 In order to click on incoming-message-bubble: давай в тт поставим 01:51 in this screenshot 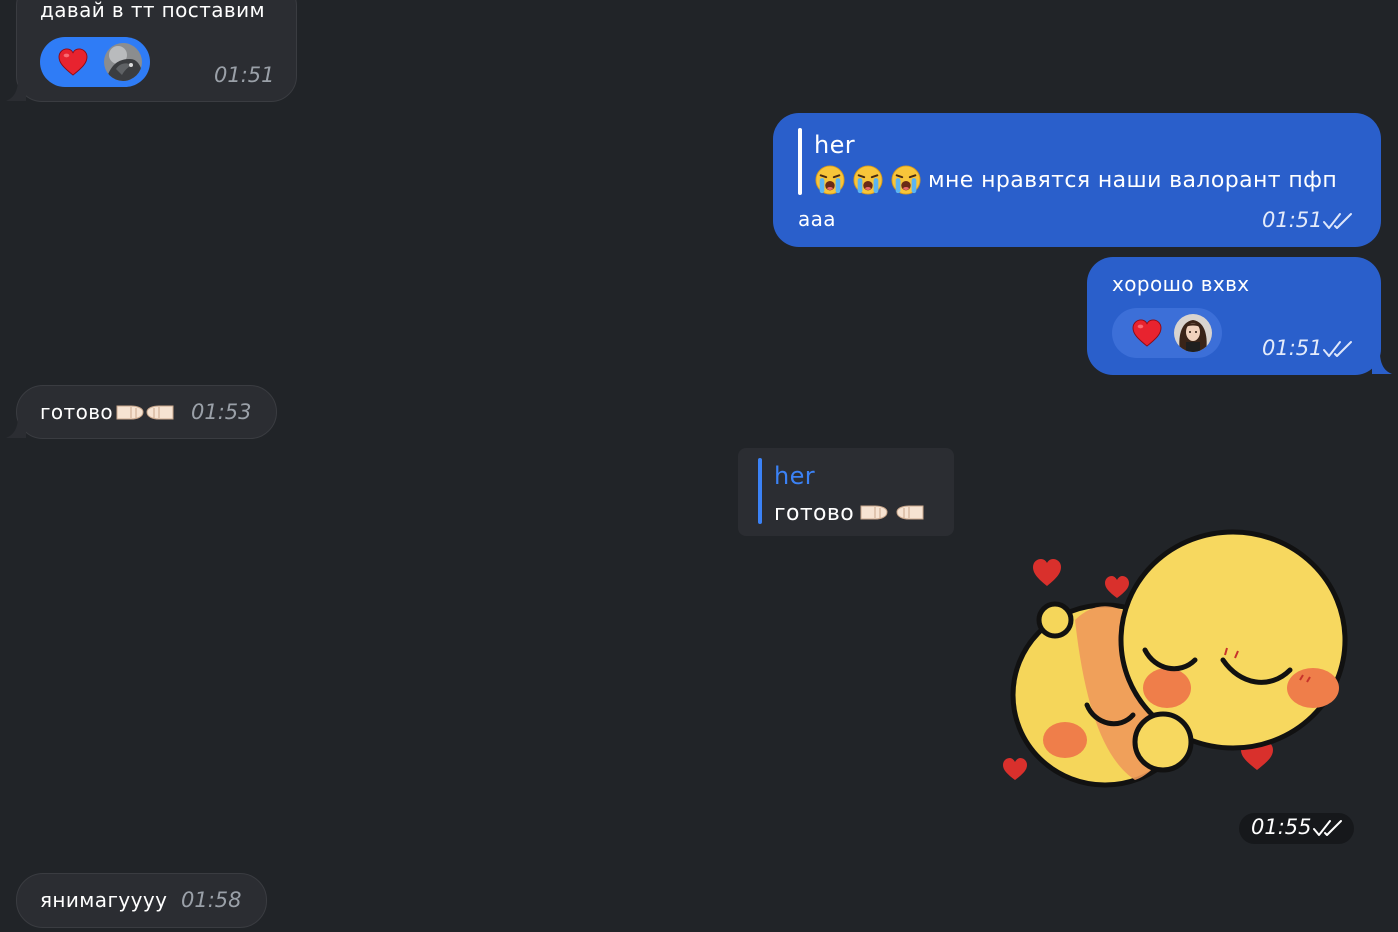, I will do `click(156, 51)`.